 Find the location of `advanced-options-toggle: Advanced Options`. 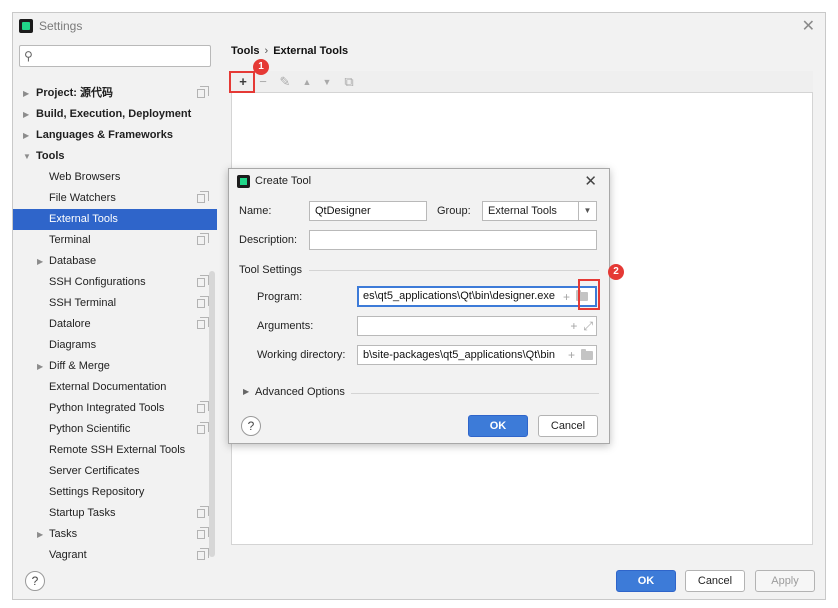

advanced-options-toggle: Advanced Options is located at coordinates (300, 392).